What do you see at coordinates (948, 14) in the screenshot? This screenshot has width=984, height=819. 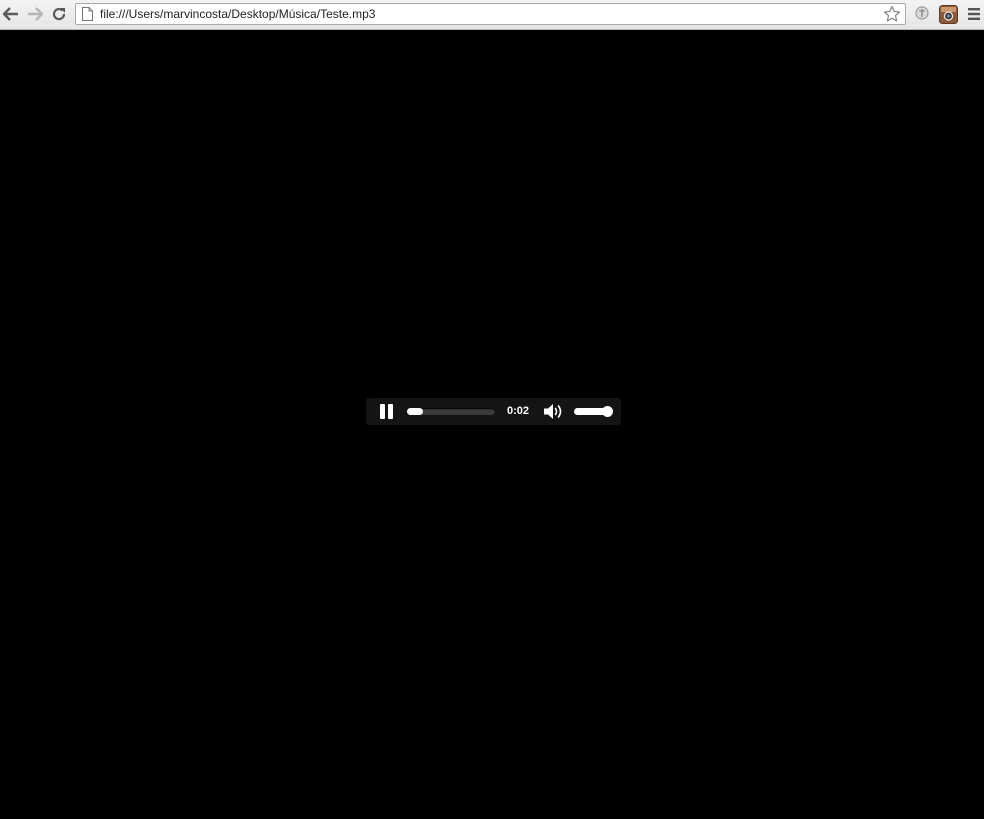 I see `instagram-icon` at bounding box center [948, 14].